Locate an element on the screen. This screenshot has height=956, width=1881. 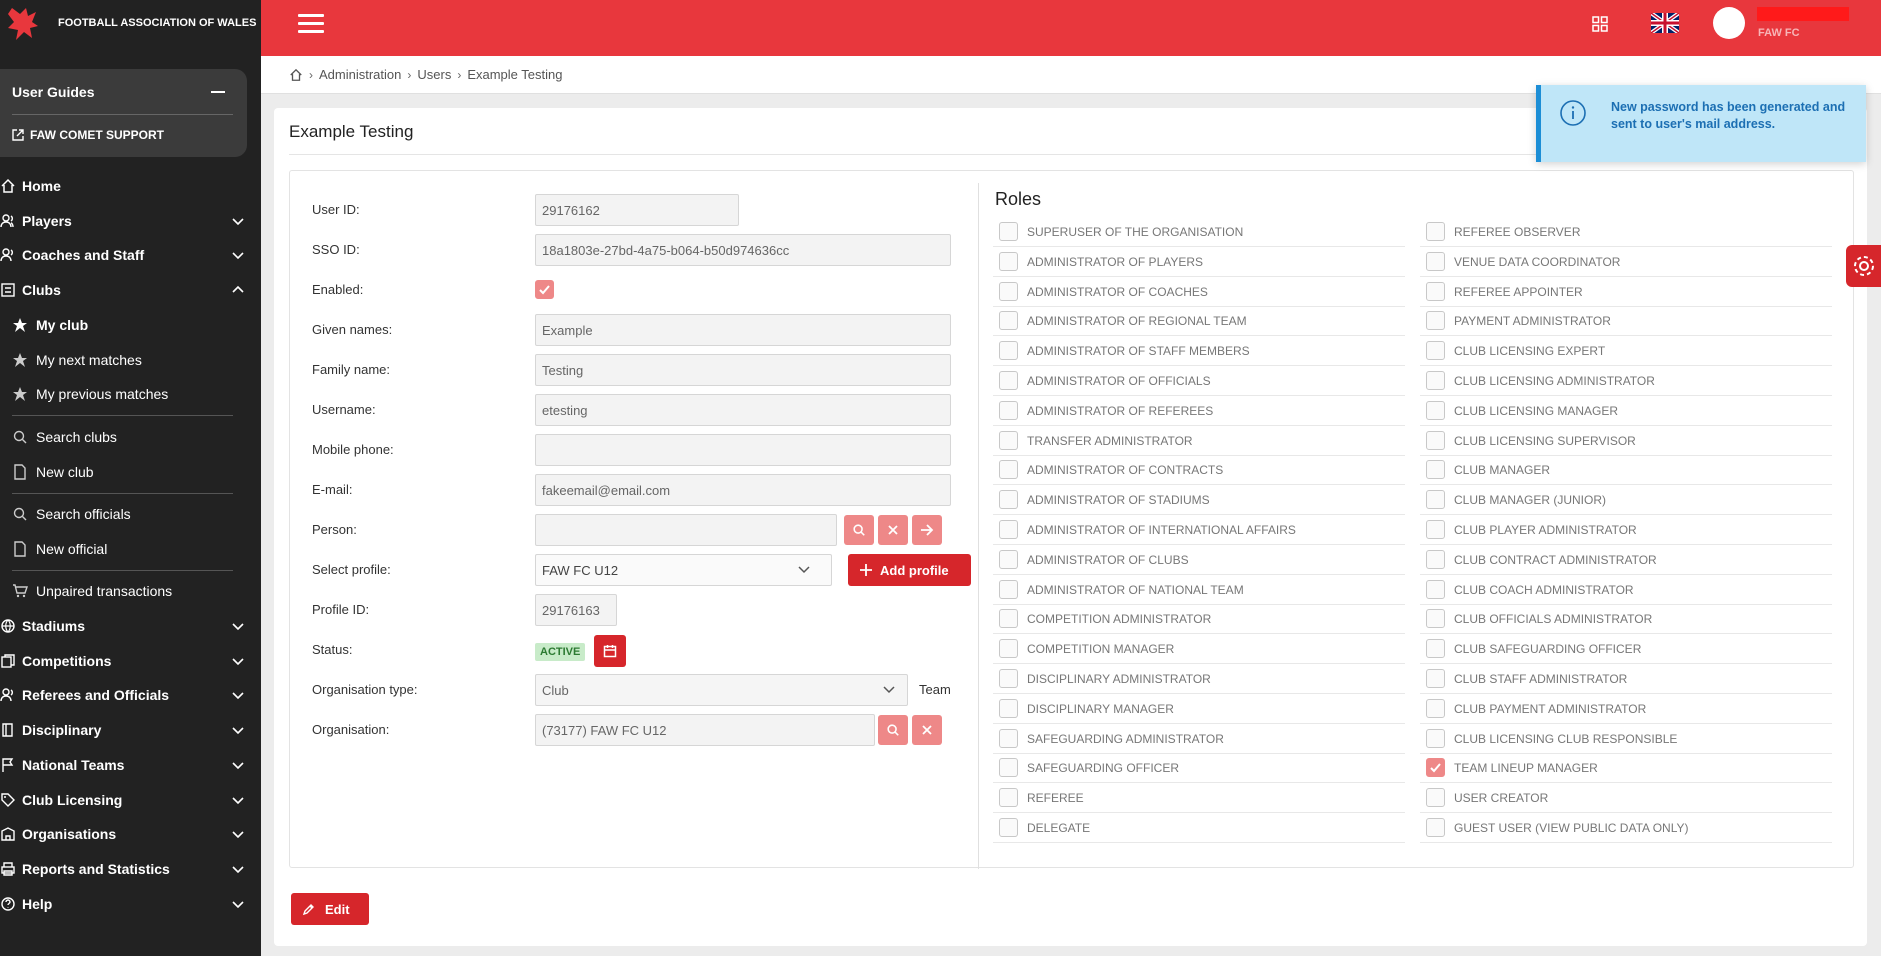
nav-clubs: Clubs is located at coordinates (130, 290).